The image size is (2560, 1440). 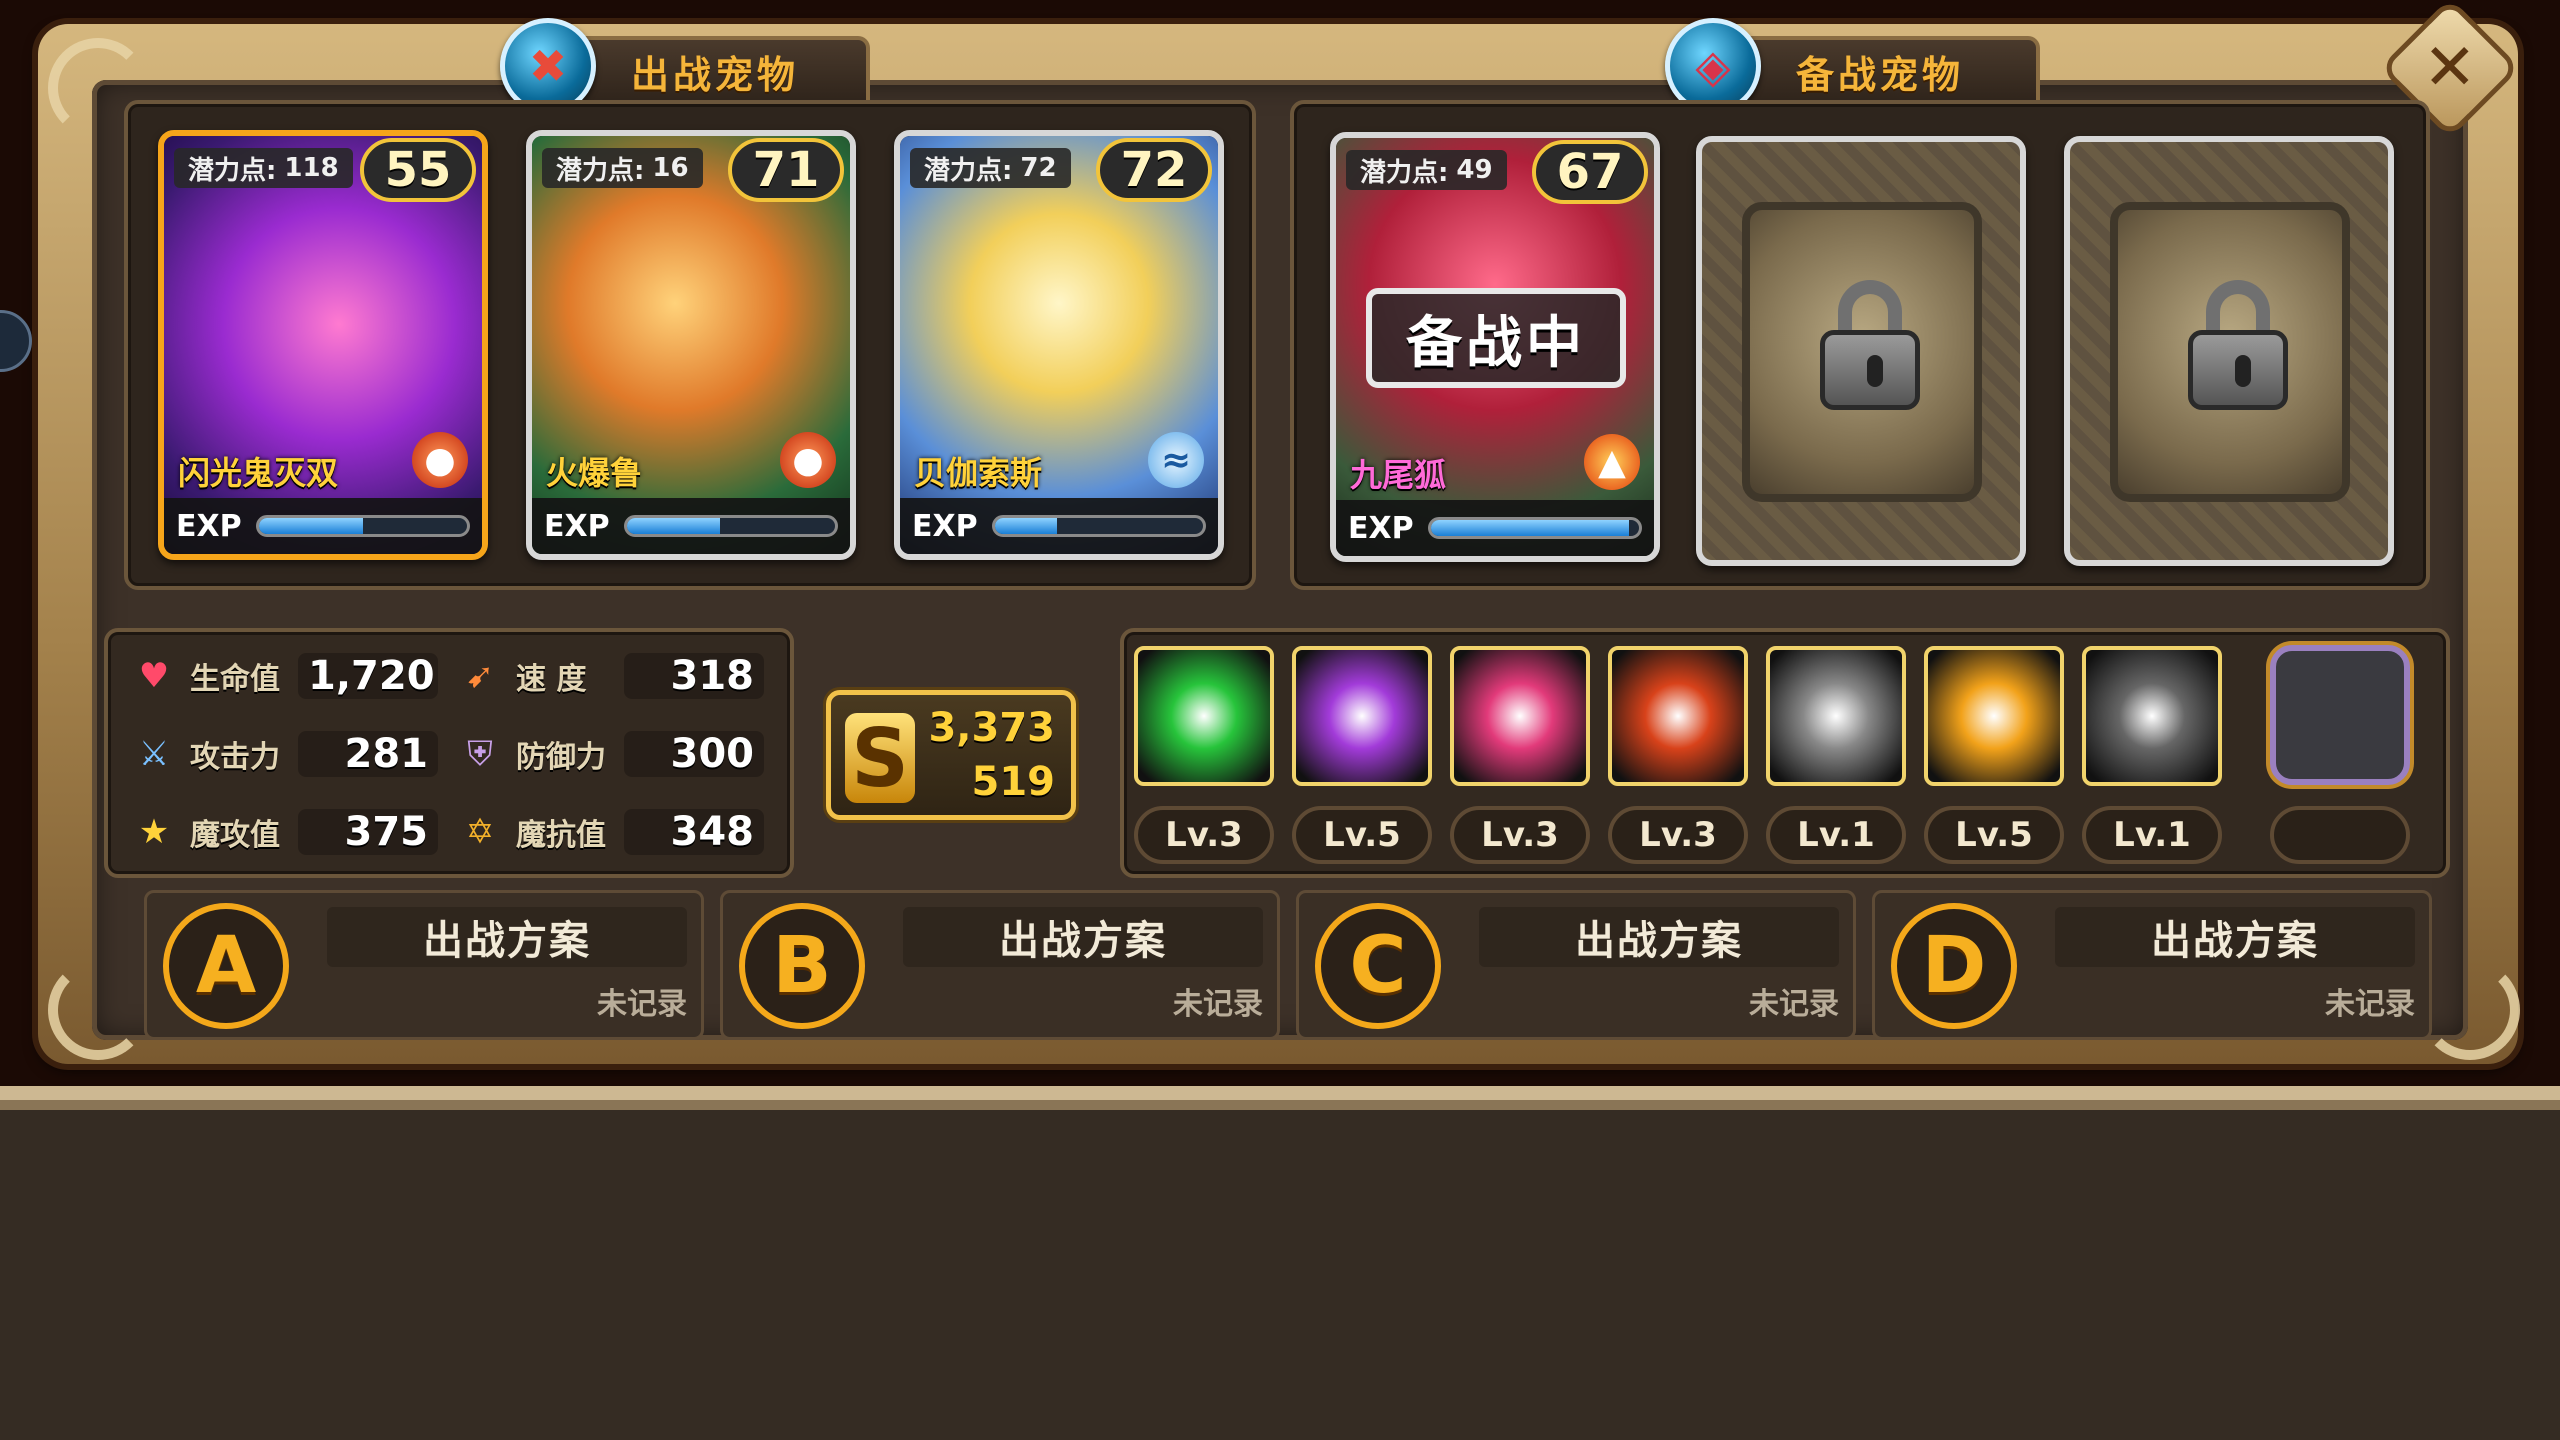 I want to click on stat-value: 318, so click(x=694, y=676).